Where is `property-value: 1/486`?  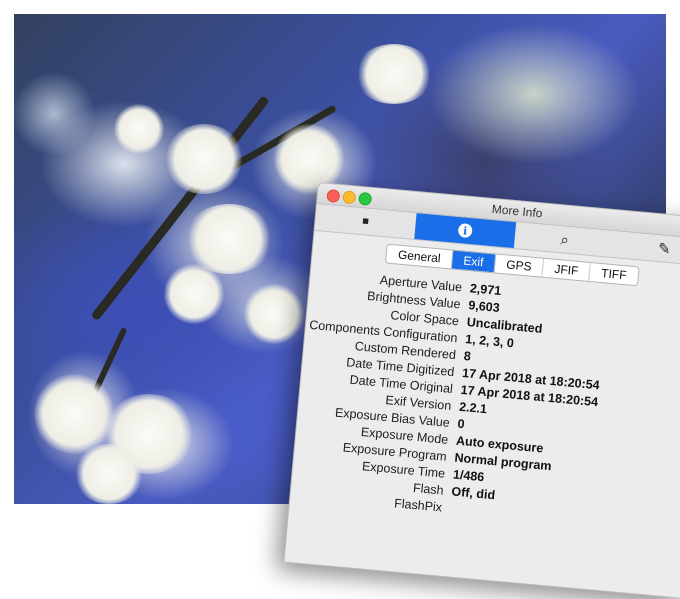 property-value: 1/486 is located at coordinates (468, 475).